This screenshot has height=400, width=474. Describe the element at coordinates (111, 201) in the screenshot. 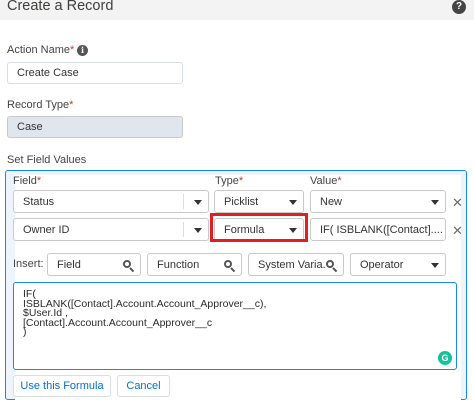

I see `field-select-row1: Status` at that location.